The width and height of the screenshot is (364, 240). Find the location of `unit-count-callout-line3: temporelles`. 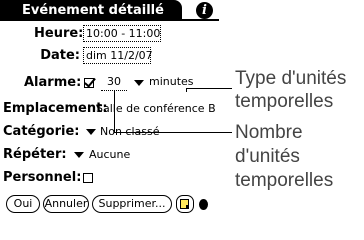

unit-count-callout-line3: temporelles is located at coordinates (284, 180).